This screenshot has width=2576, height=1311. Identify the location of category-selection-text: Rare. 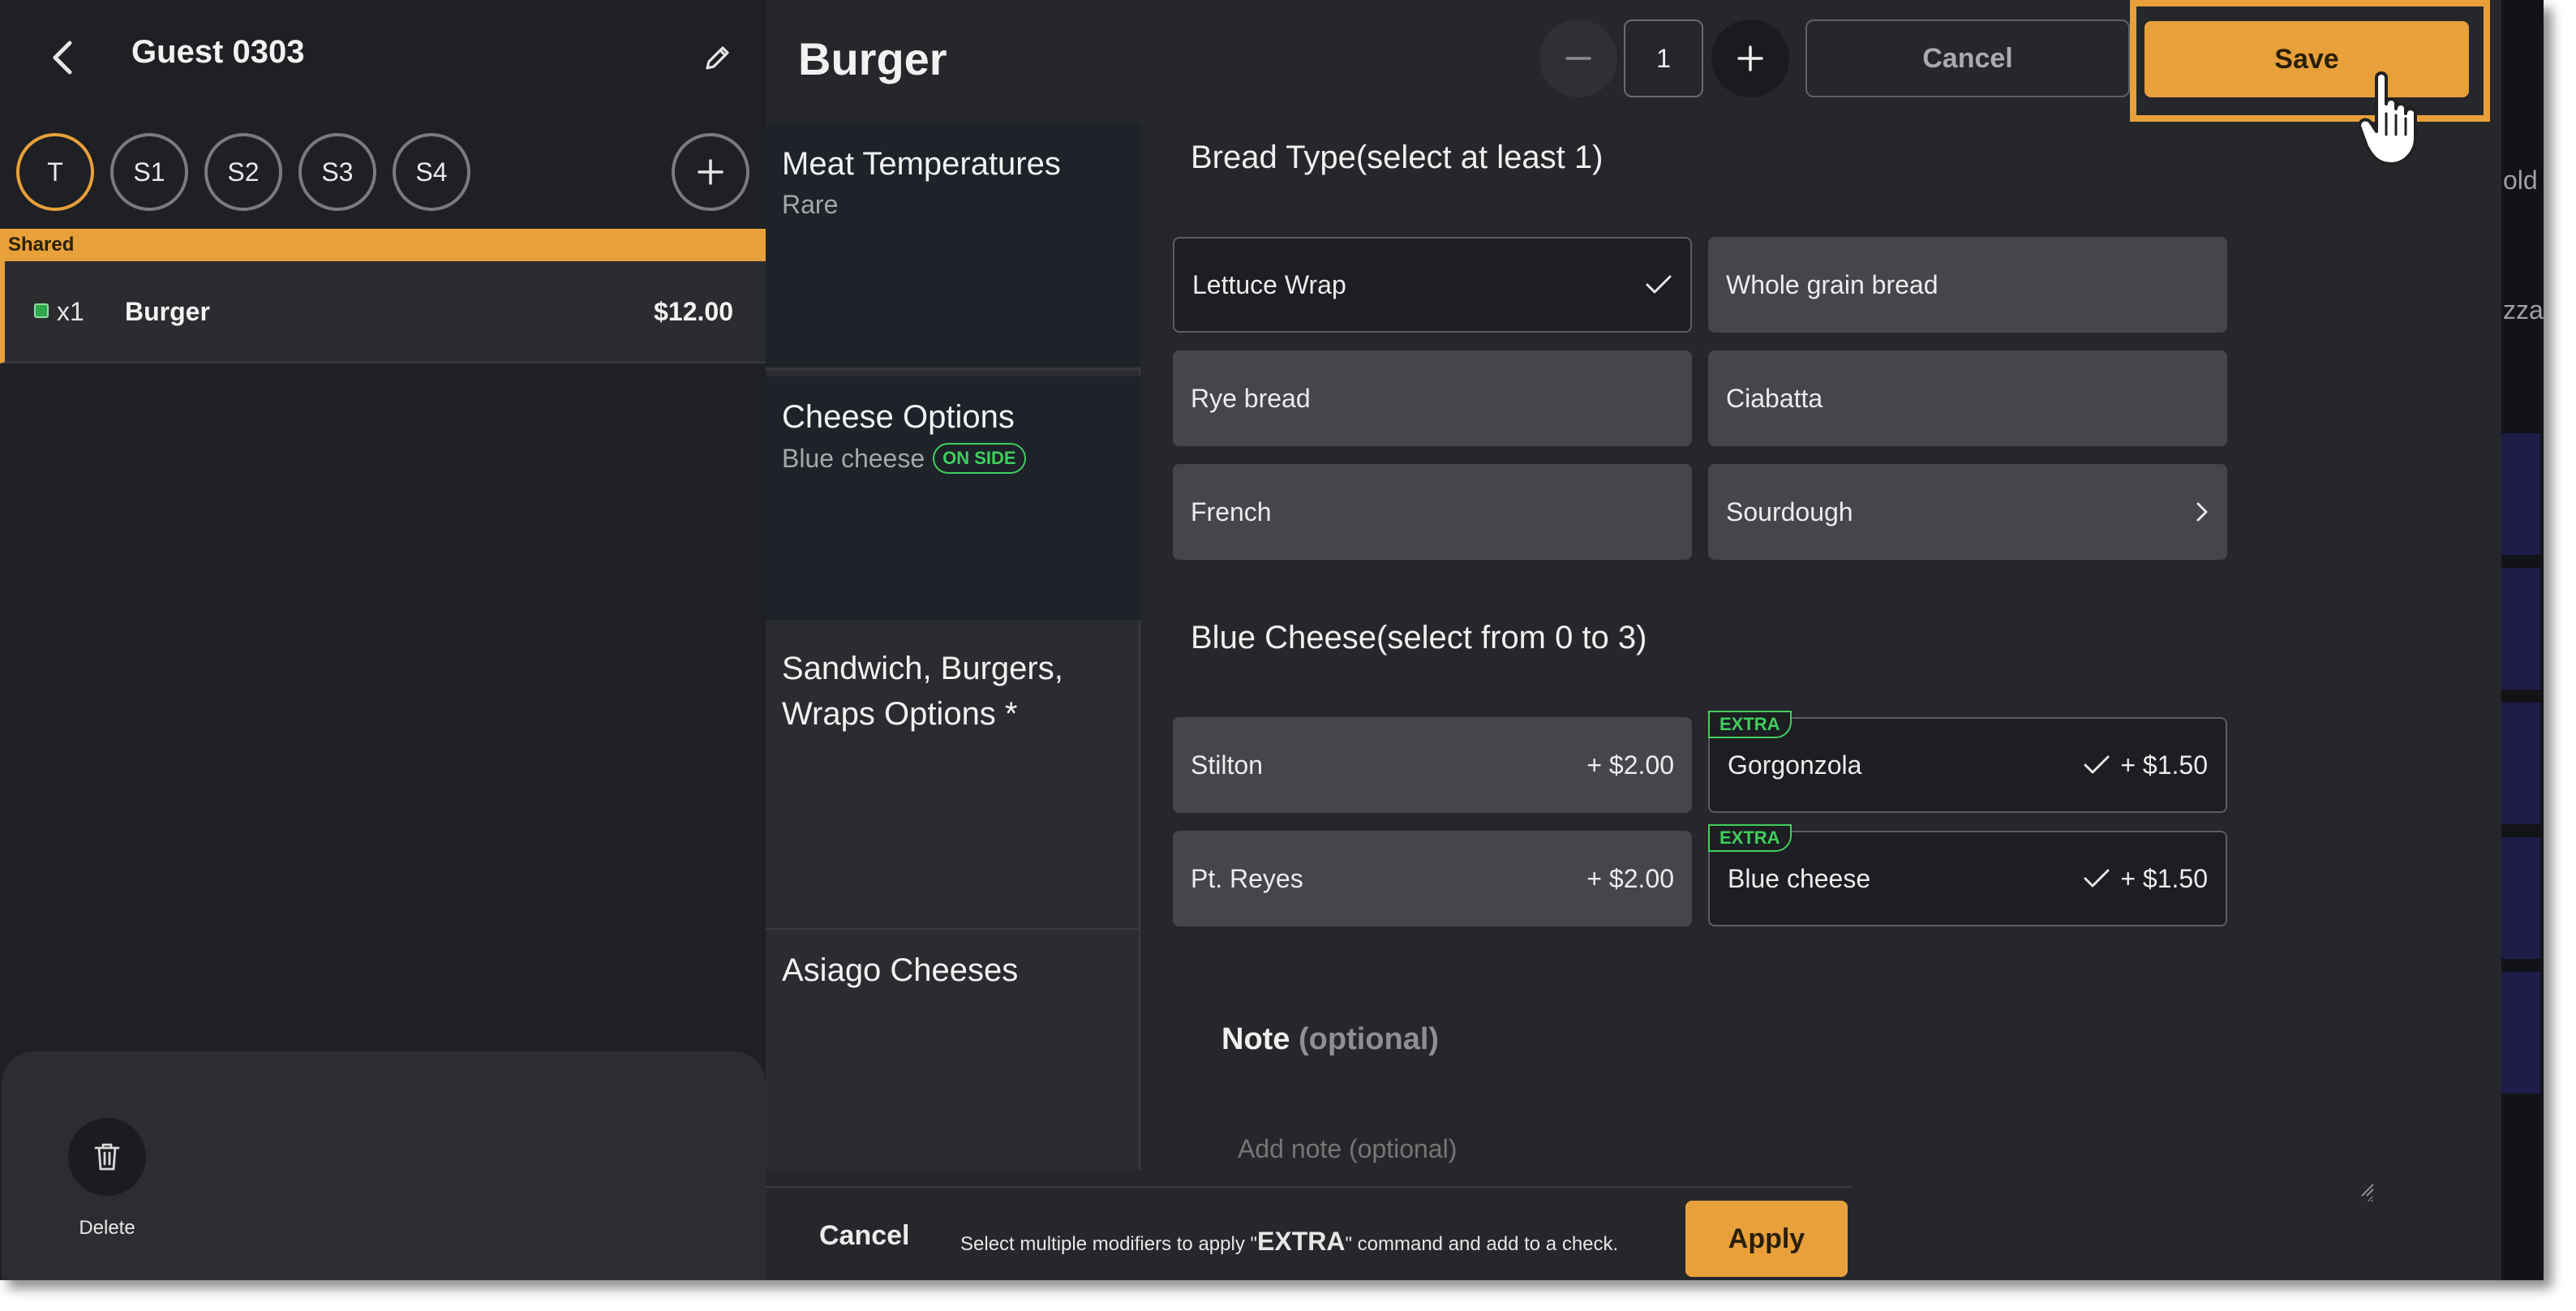
(810, 204).